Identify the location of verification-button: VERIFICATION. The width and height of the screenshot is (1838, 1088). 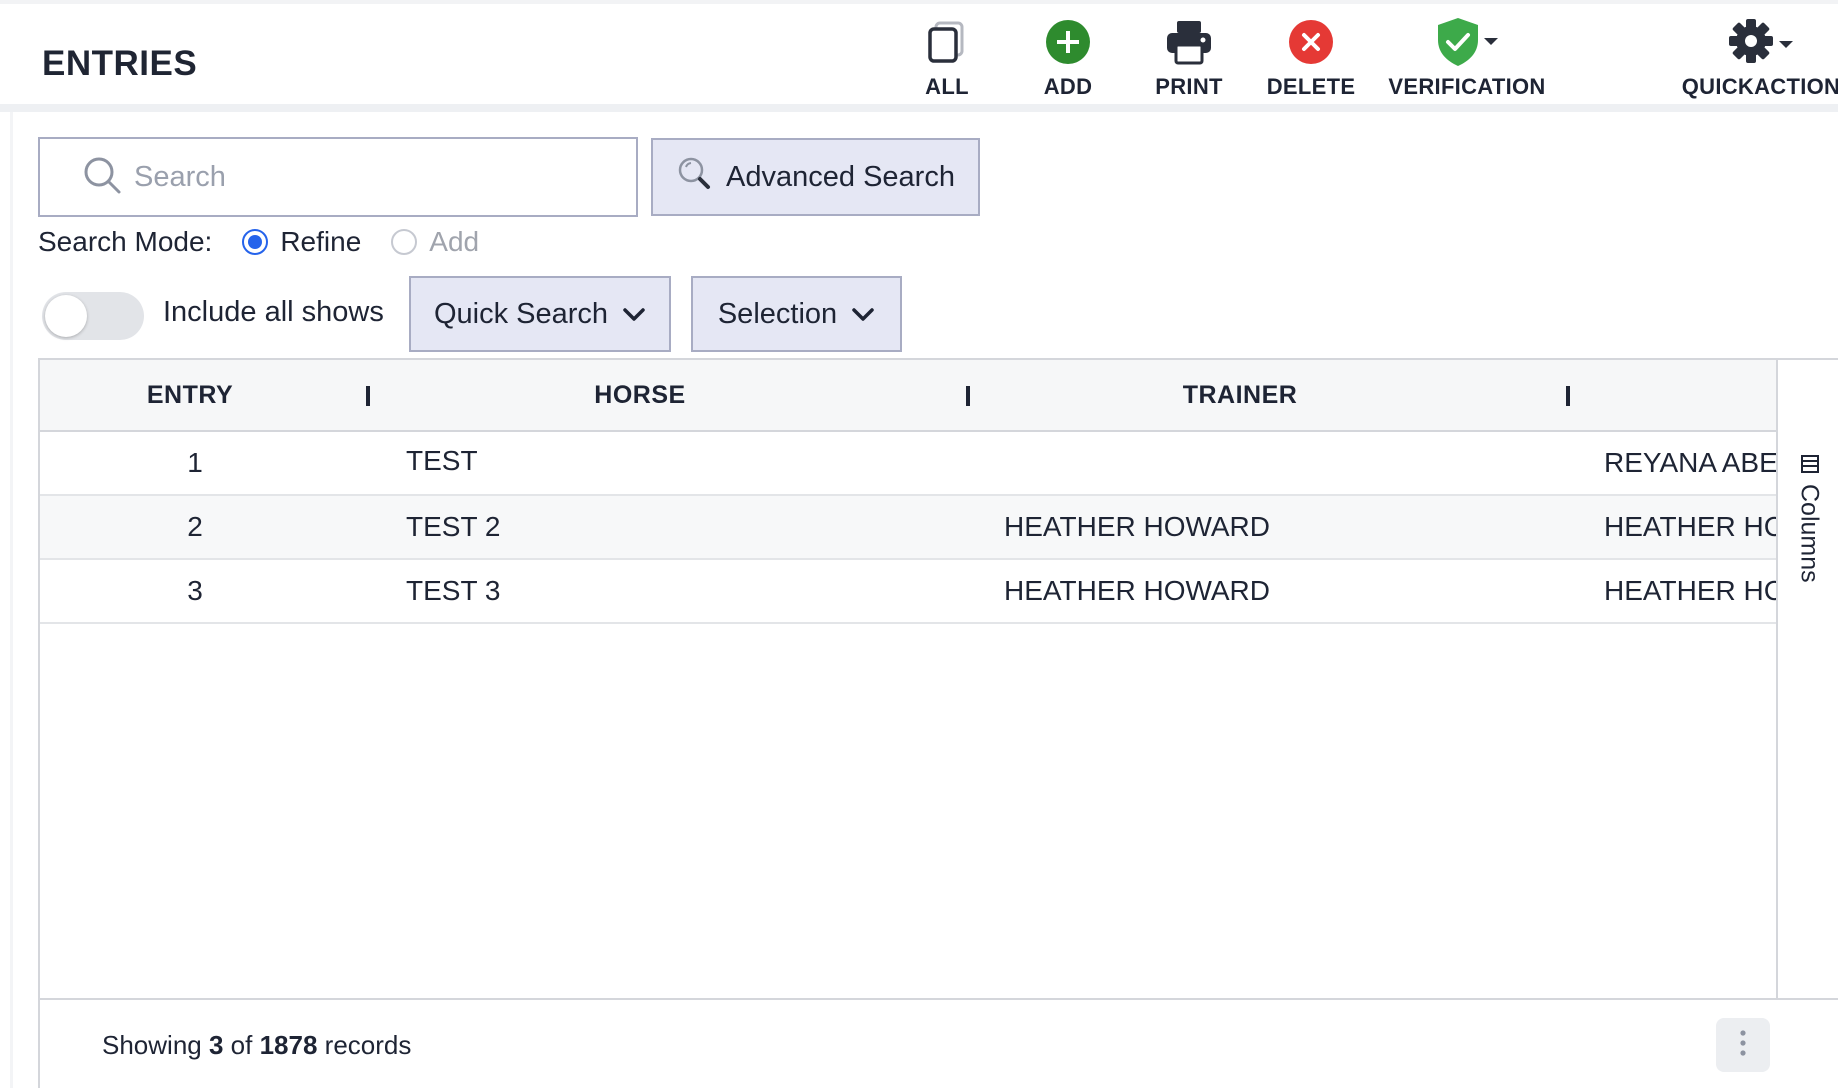
(1467, 60).